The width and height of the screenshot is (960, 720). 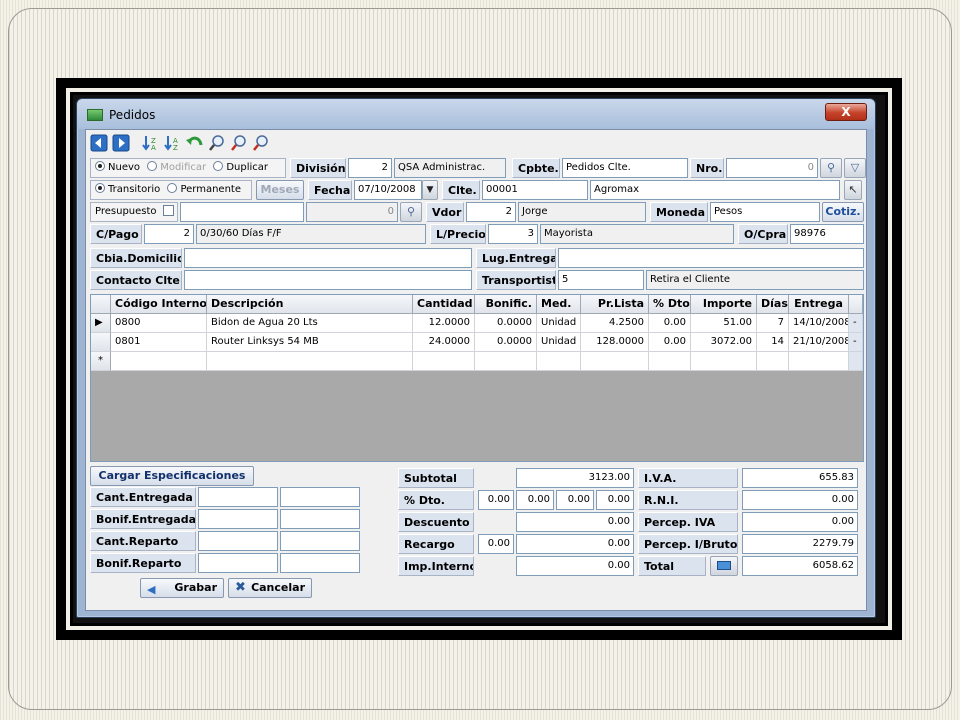 What do you see at coordinates (724, 566) in the screenshot?
I see `calculator-button` at bounding box center [724, 566].